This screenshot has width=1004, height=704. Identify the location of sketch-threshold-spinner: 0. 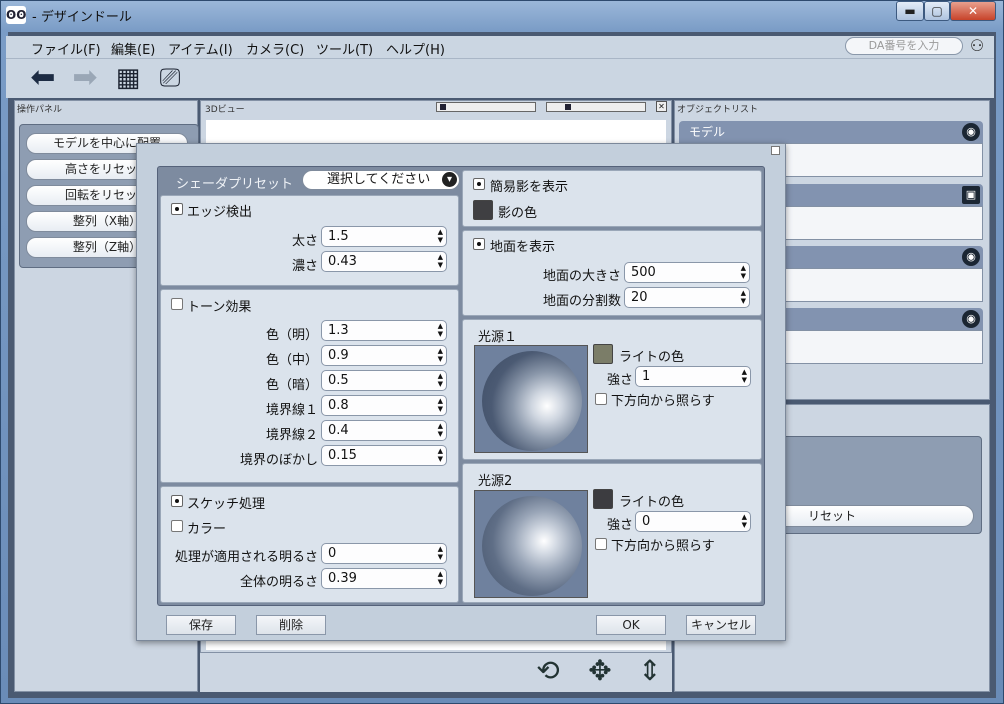
(384, 553).